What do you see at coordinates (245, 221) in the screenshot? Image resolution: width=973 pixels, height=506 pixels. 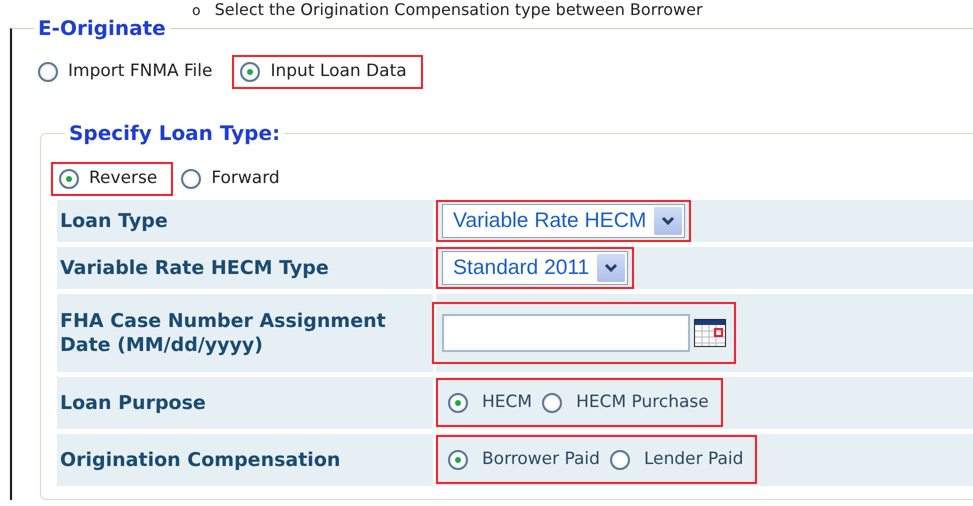 I see `field-label: Loan Type` at bounding box center [245, 221].